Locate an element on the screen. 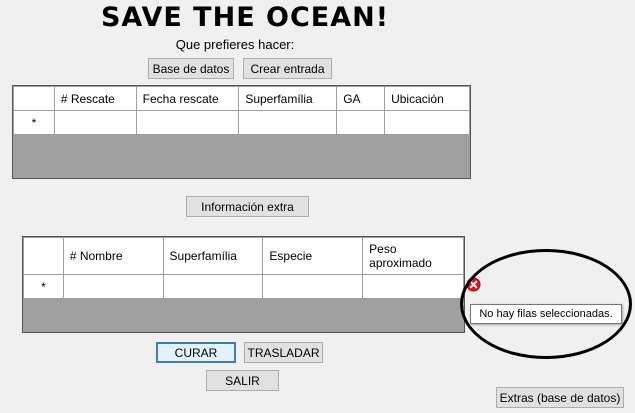  cure-button: CURAR is located at coordinates (196, 352).